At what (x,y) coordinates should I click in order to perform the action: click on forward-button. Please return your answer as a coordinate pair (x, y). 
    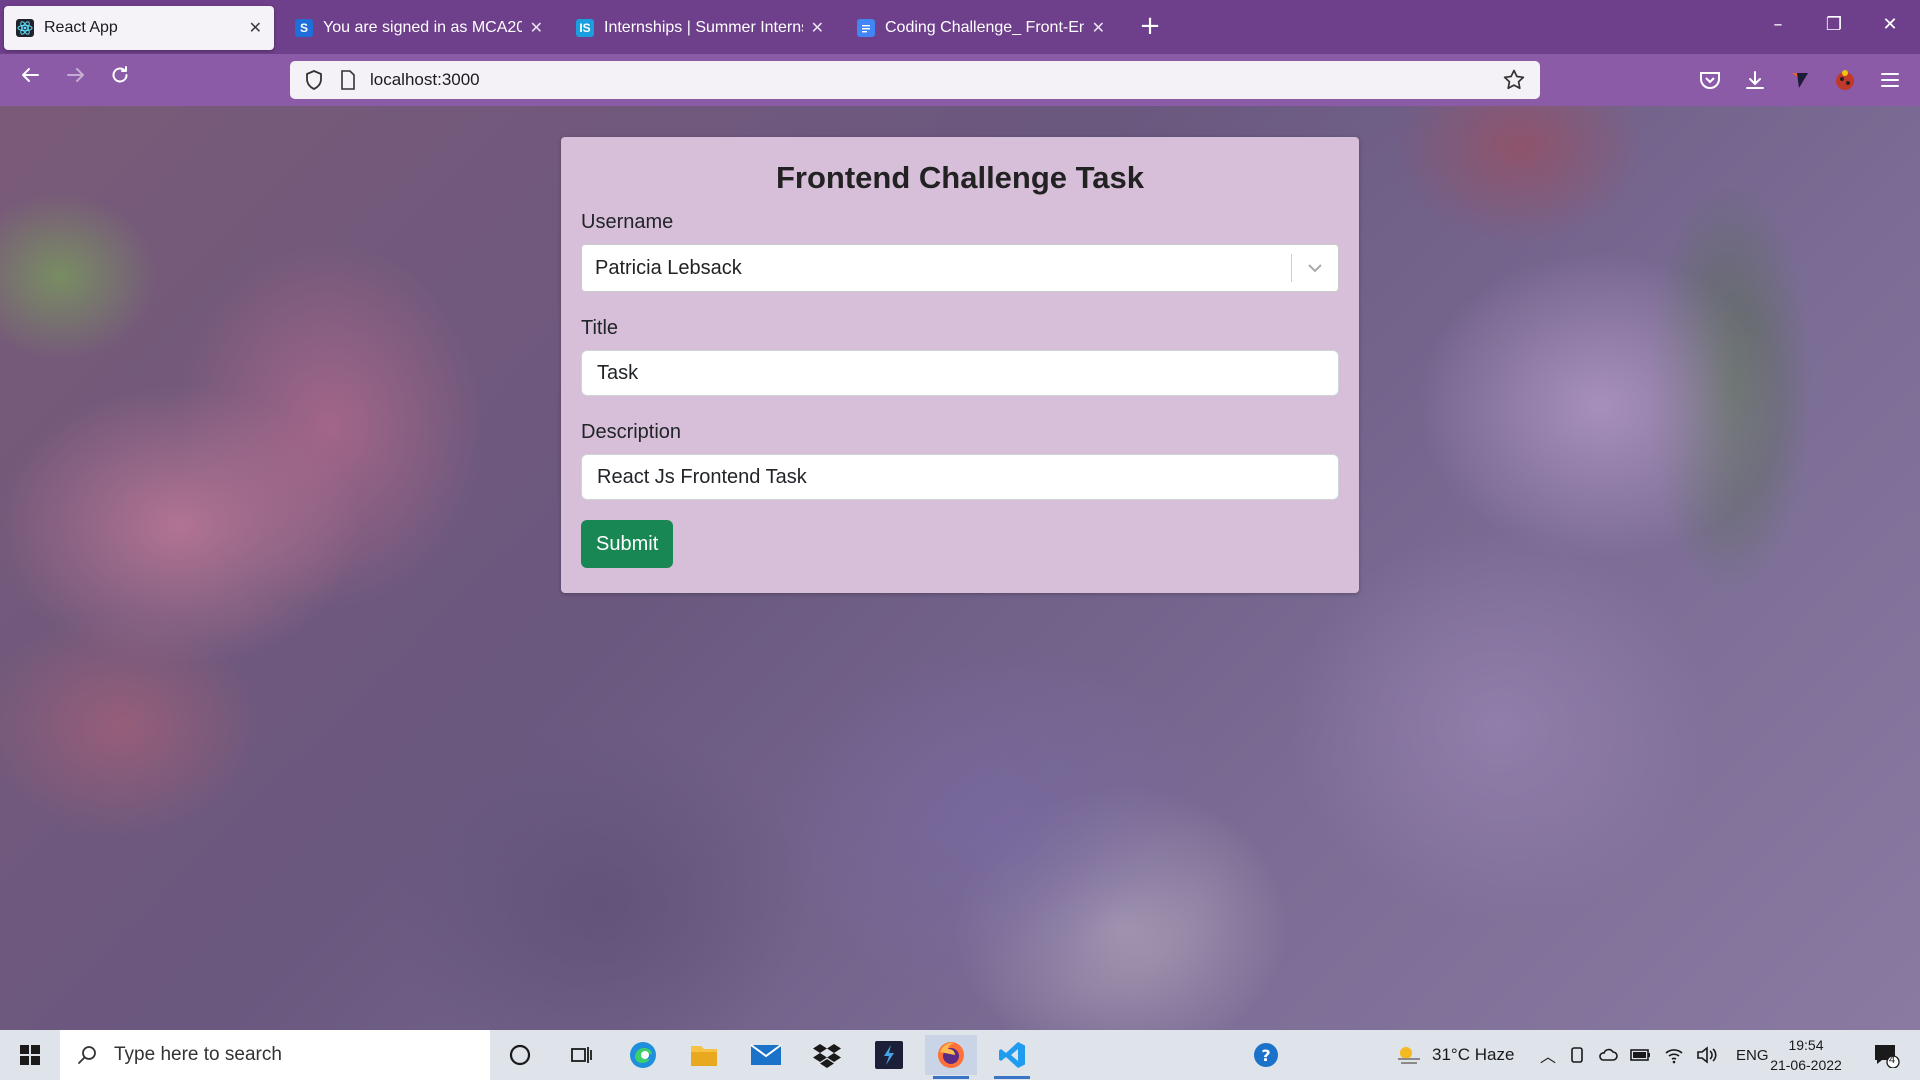
    Looking at the image, I should click on (76, 80).